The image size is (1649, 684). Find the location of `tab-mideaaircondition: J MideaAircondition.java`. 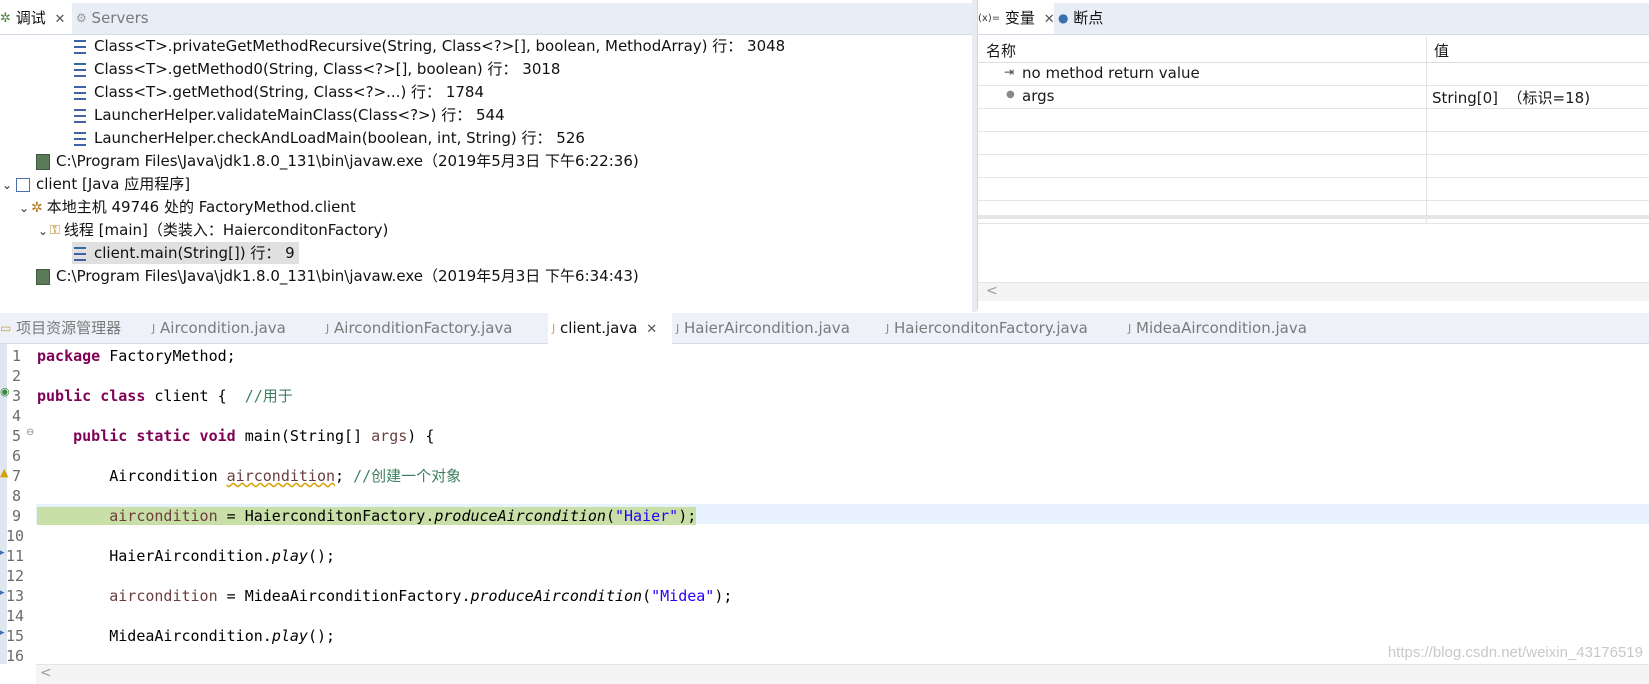

tab-mideaaircondition: J MideaAircondition.java is located at coordinates (1233, 328).